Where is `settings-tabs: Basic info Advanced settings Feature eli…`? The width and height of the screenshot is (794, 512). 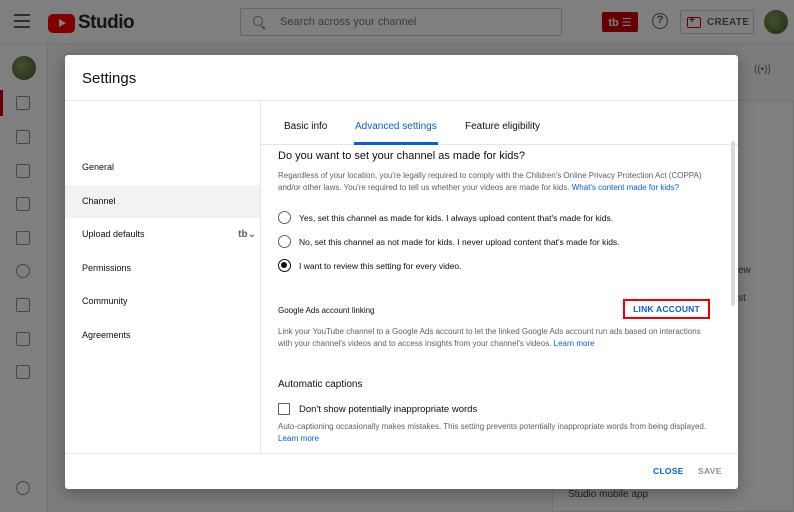 settings-tabs: Basic info Advanced settings Feature eli… is located at coordinates (499, 123).